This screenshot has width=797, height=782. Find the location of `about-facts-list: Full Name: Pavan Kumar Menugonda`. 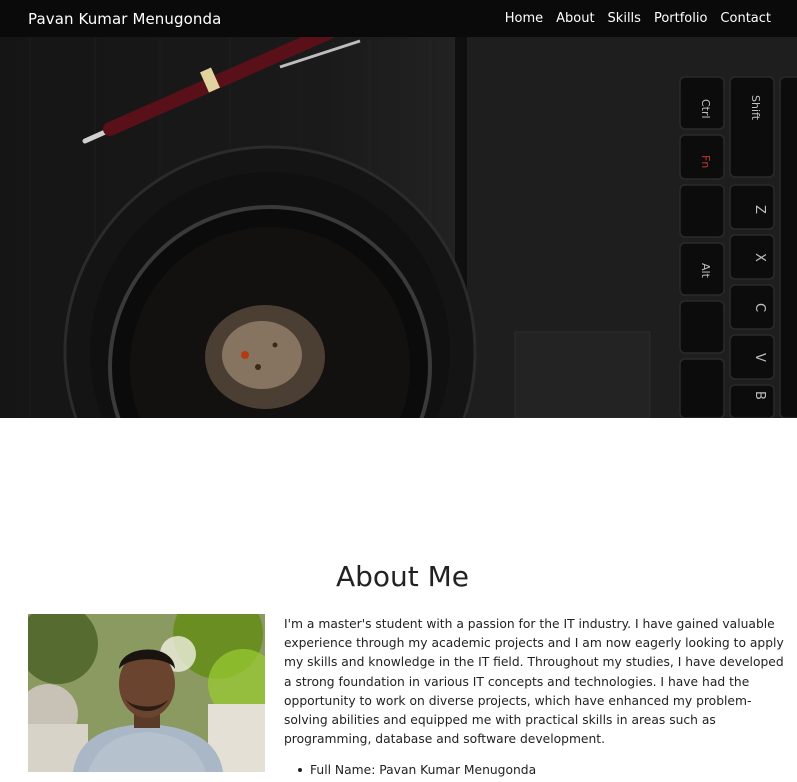

about-facts-list: Full Name: Pavan Kumar Menugonda is located at coordinates (417, 770).